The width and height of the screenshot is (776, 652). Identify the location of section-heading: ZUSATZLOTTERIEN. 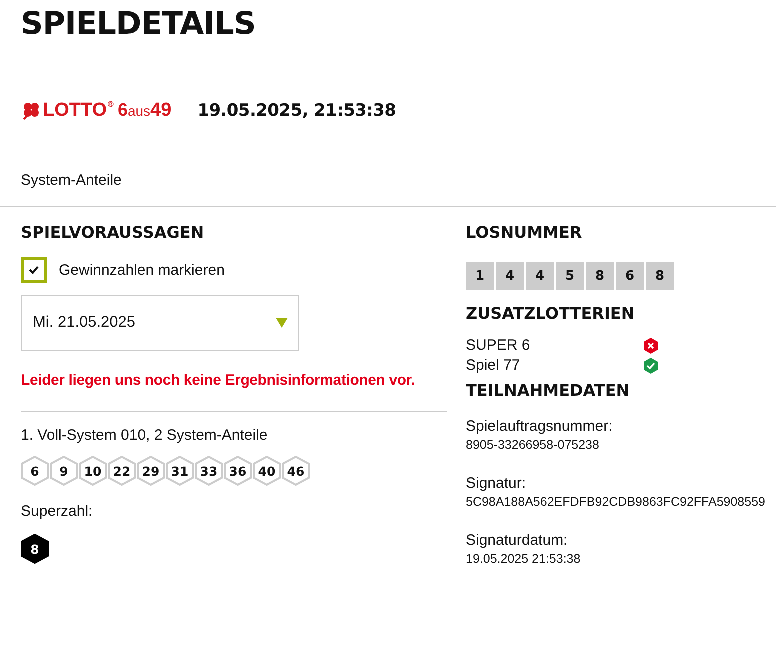
(551, 314).